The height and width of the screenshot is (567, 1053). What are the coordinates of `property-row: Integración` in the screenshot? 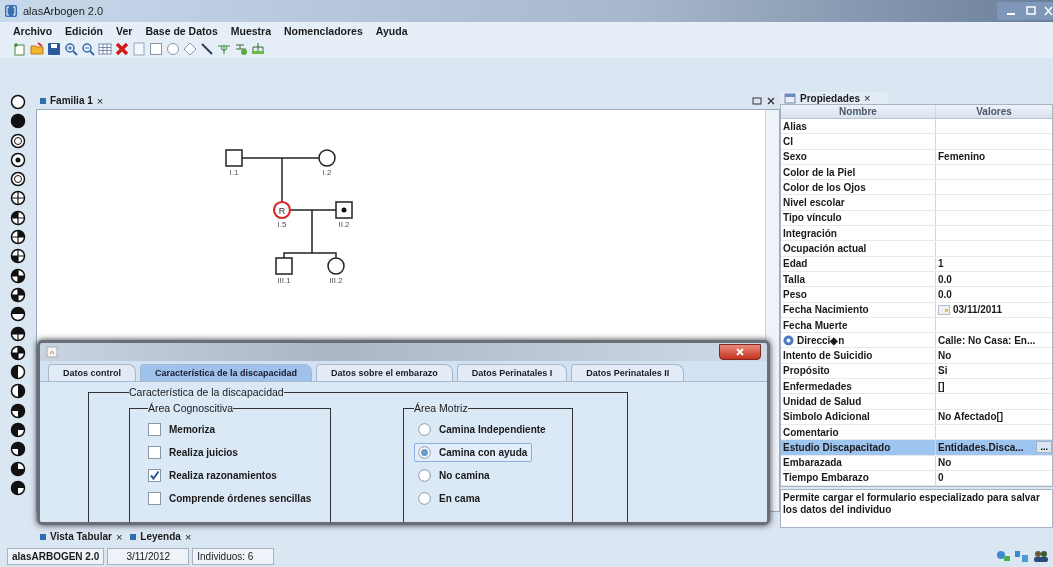 It's located at (916, 234).